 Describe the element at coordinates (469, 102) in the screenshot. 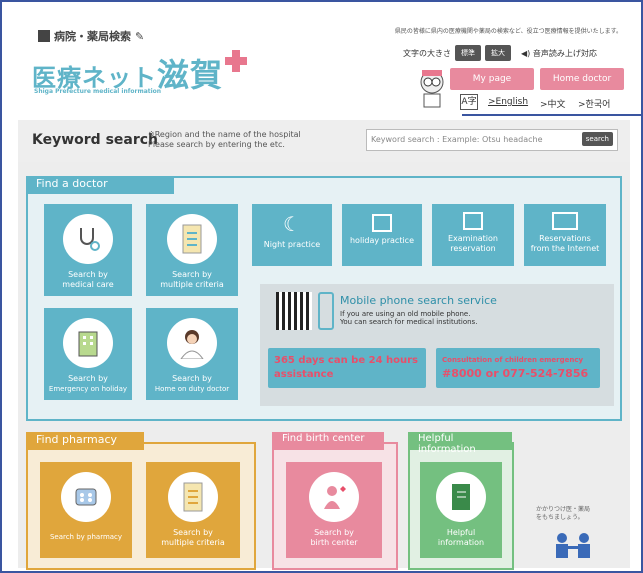

I see `translate-icon: A字` at that location.